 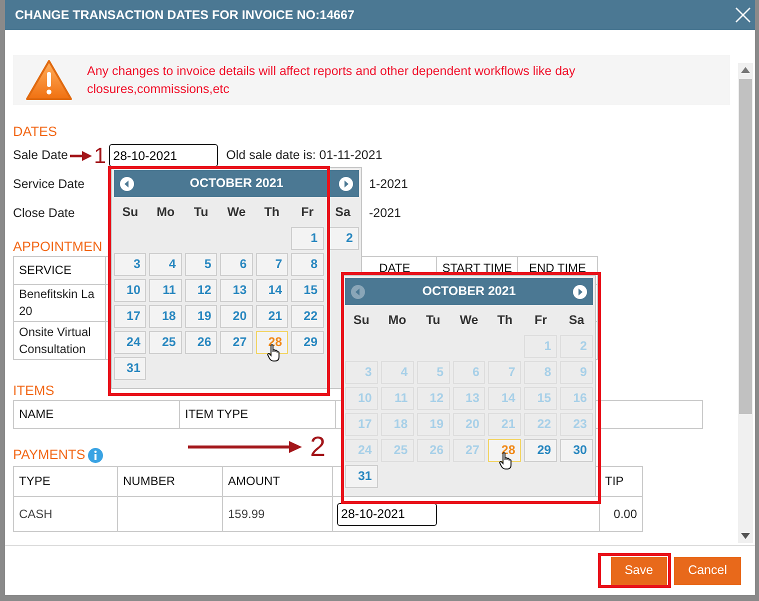 I want to click on window-title: CHANGE TRANSACTION DATES FOR INVOICE NO:14667, so click(x=184, y=15).